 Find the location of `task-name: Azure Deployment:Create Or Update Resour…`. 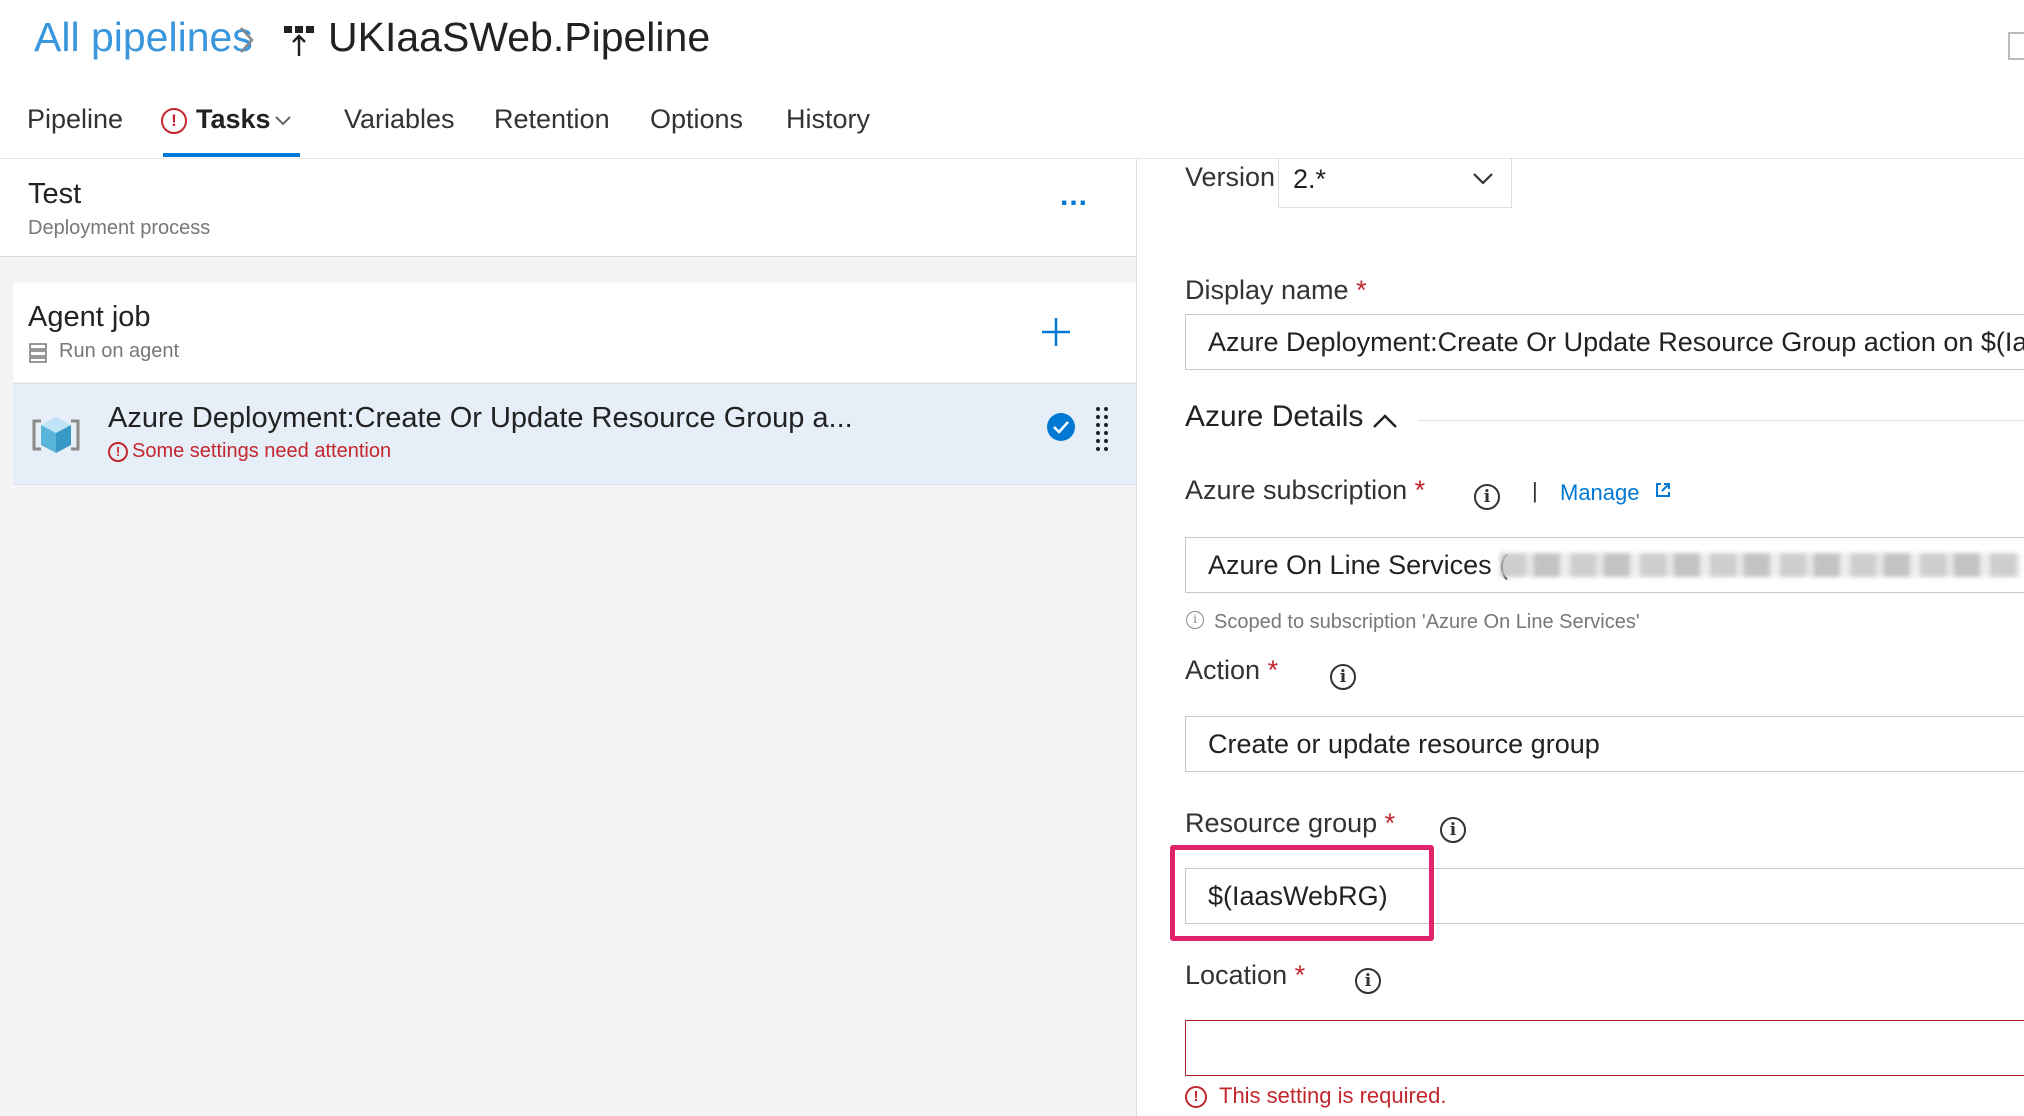

task-name: Azure Deployment:Create Or Update Resour… is located at coordinates (480, 418).